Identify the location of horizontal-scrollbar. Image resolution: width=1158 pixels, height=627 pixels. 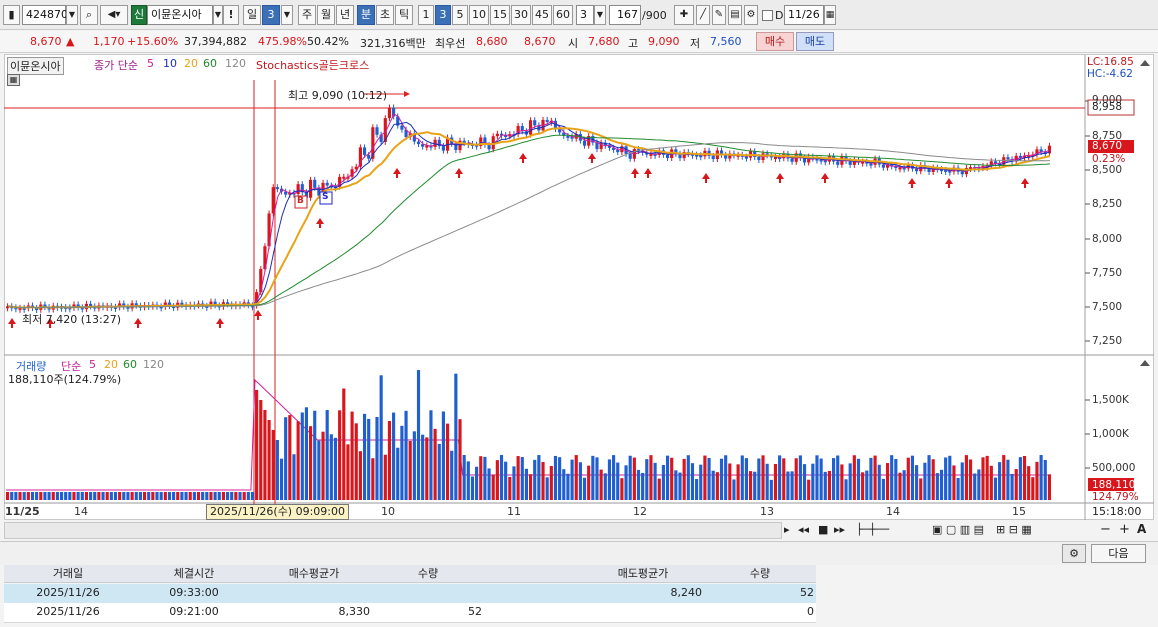
(393, 530).